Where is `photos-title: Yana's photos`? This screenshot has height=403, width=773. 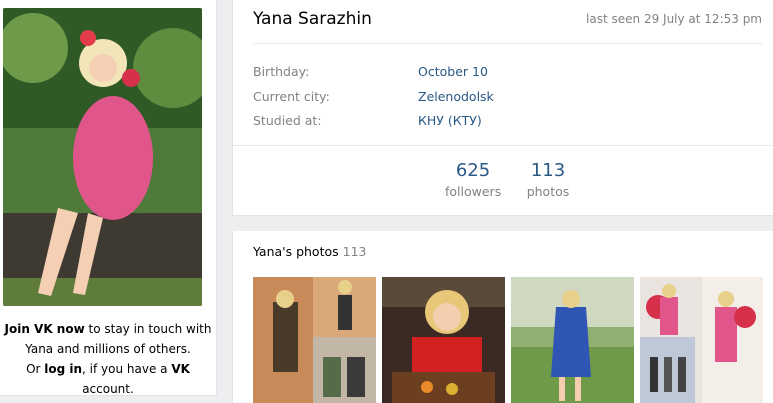 photos-title: Yana's photos is located at coordinates (296, 251).